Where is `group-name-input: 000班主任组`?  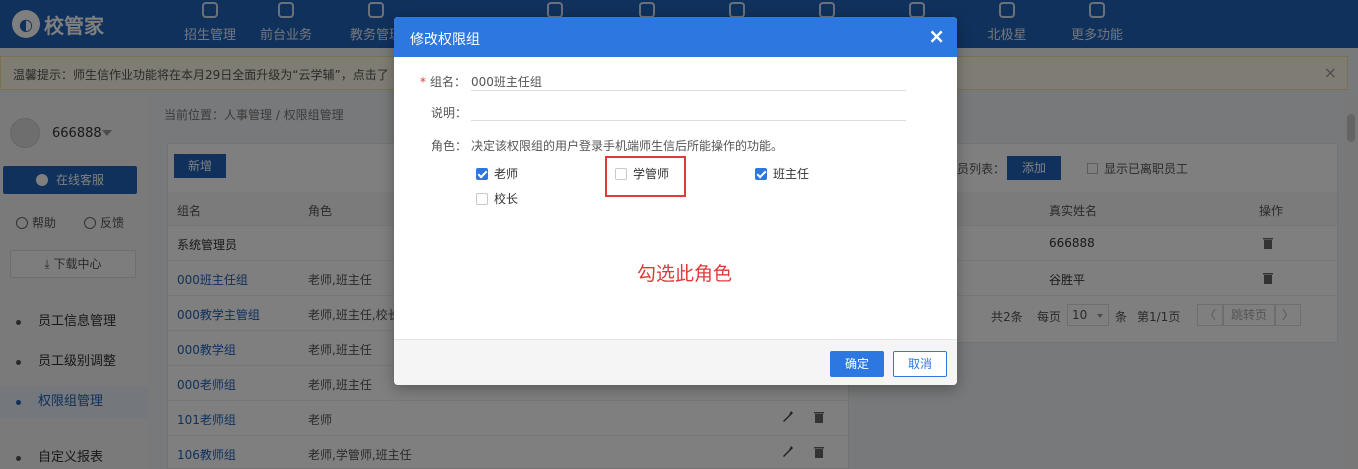 group-name-input: 000班主任组 is located at coordinates (688, 80).